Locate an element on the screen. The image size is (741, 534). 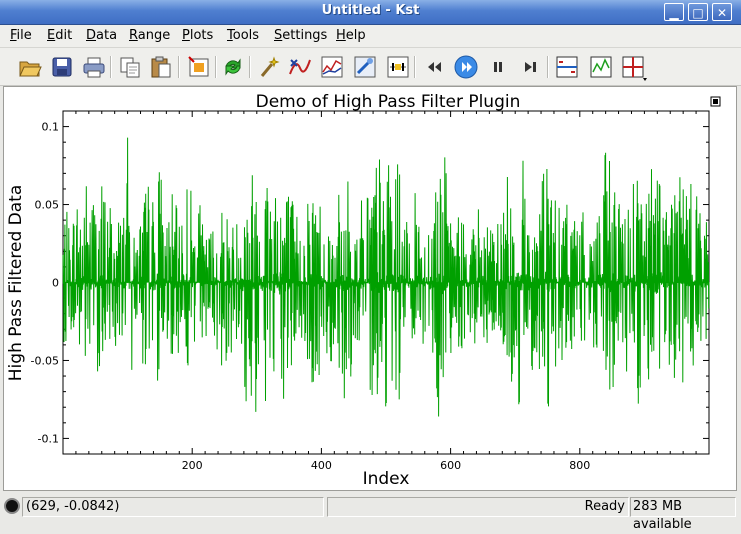
window-title: Untitled - Kst is located at coordinates (370, 10).